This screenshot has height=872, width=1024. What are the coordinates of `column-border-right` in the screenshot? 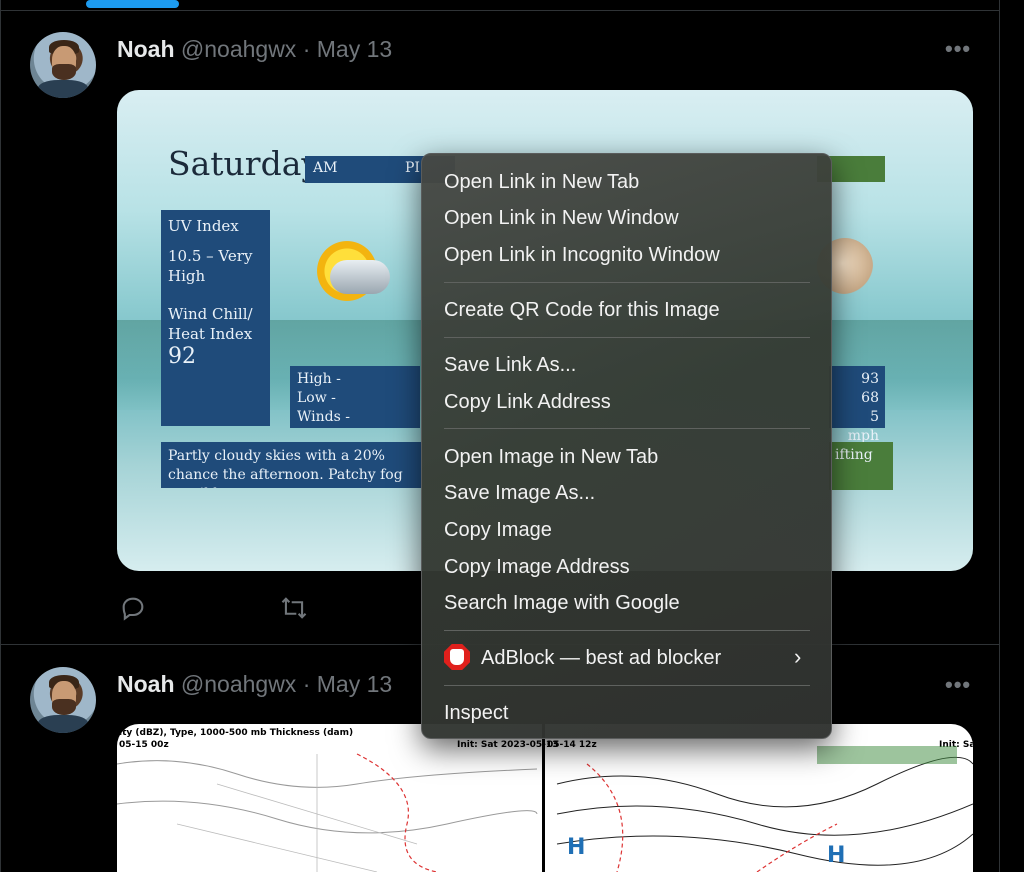 It's located at (999, 436).